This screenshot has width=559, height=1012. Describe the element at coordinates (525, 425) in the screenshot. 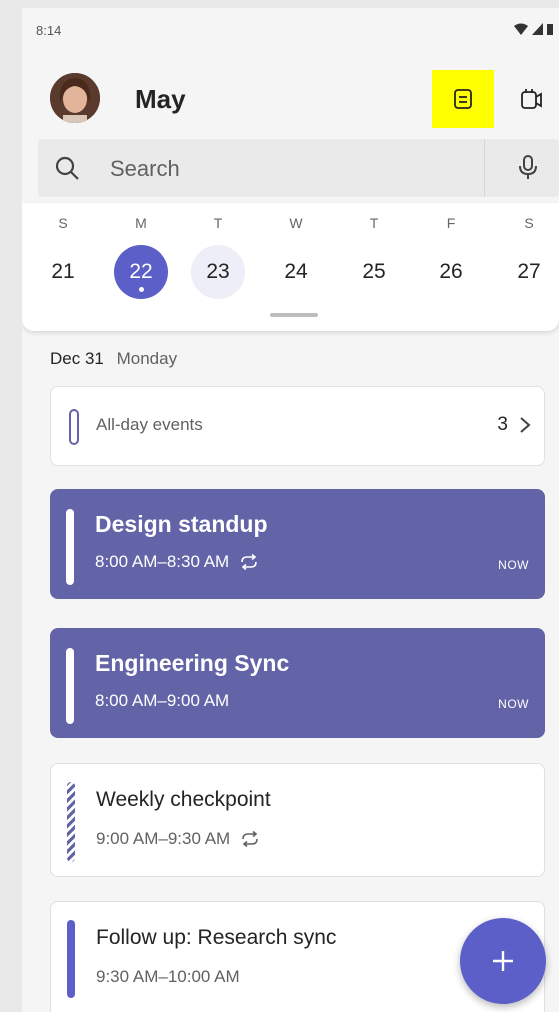

I see `chevron-right-icon` at that location.